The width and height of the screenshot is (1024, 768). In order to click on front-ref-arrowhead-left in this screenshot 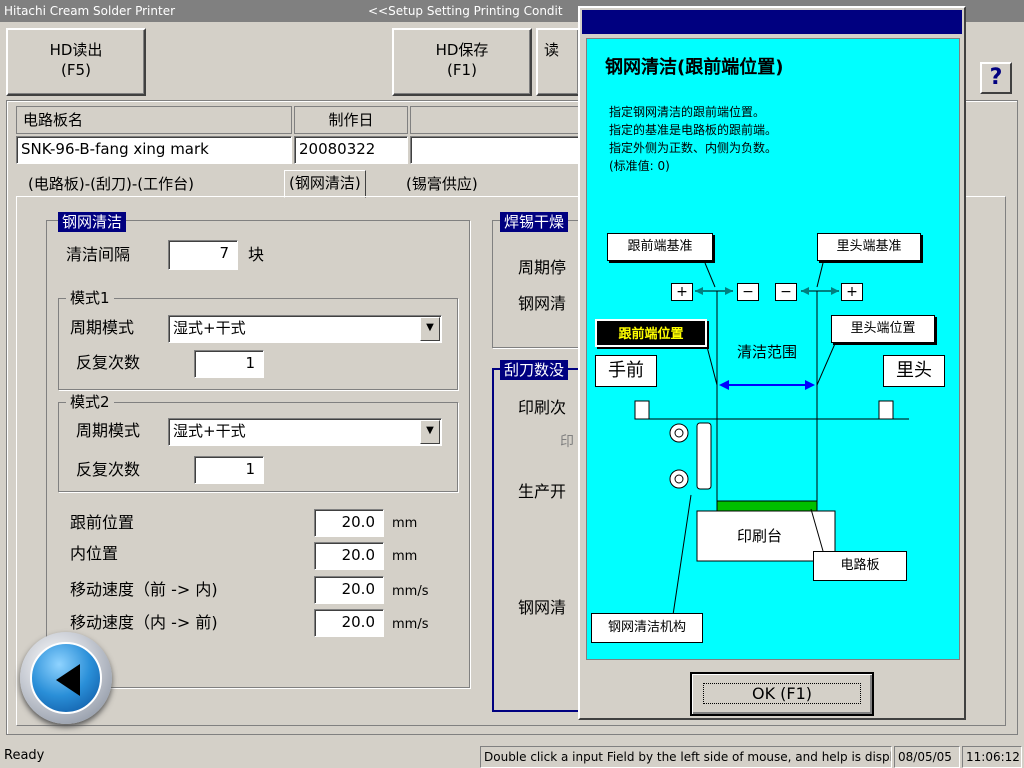, I will do `click(699, 291)`.